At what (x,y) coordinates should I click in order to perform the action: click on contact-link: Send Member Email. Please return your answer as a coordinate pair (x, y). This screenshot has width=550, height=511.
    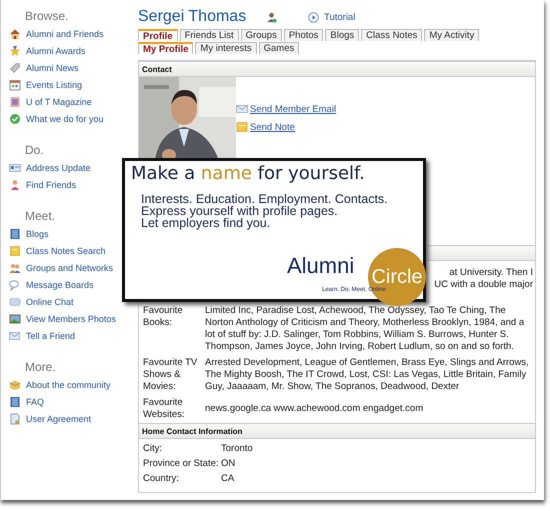
    Looking at the image, I should click on (286, 109).